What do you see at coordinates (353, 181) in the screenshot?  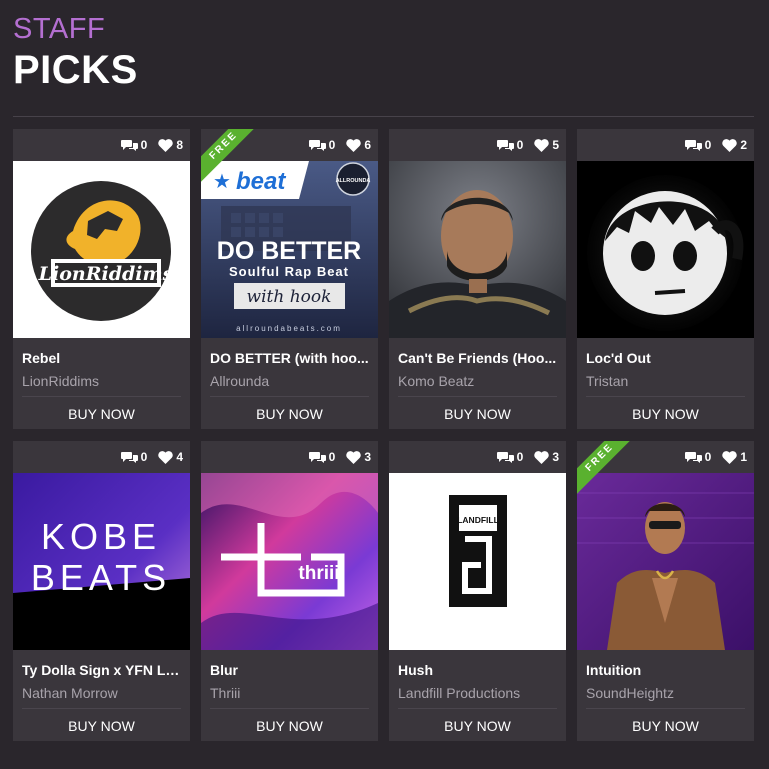 I see `allrounda-logo: ALLROUNDA` at bounding box center [353, 181].